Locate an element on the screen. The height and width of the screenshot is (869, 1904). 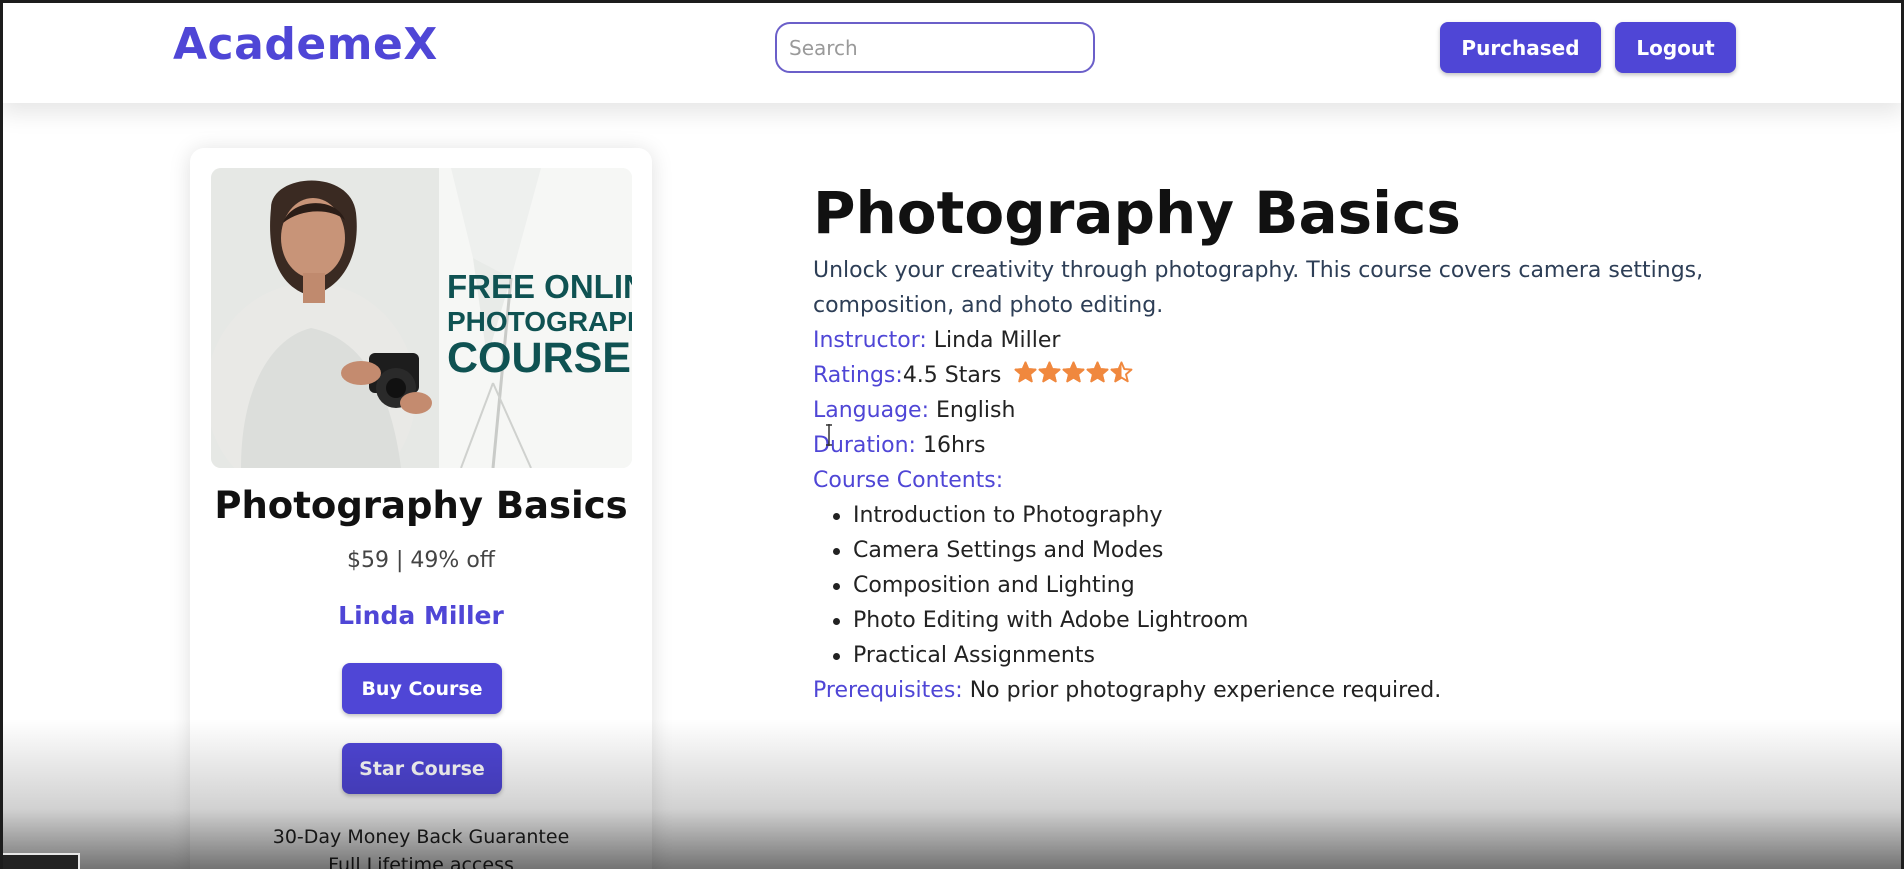
top-navbar: AcademeX Purchased Logout is located at coordinates (952, 51).